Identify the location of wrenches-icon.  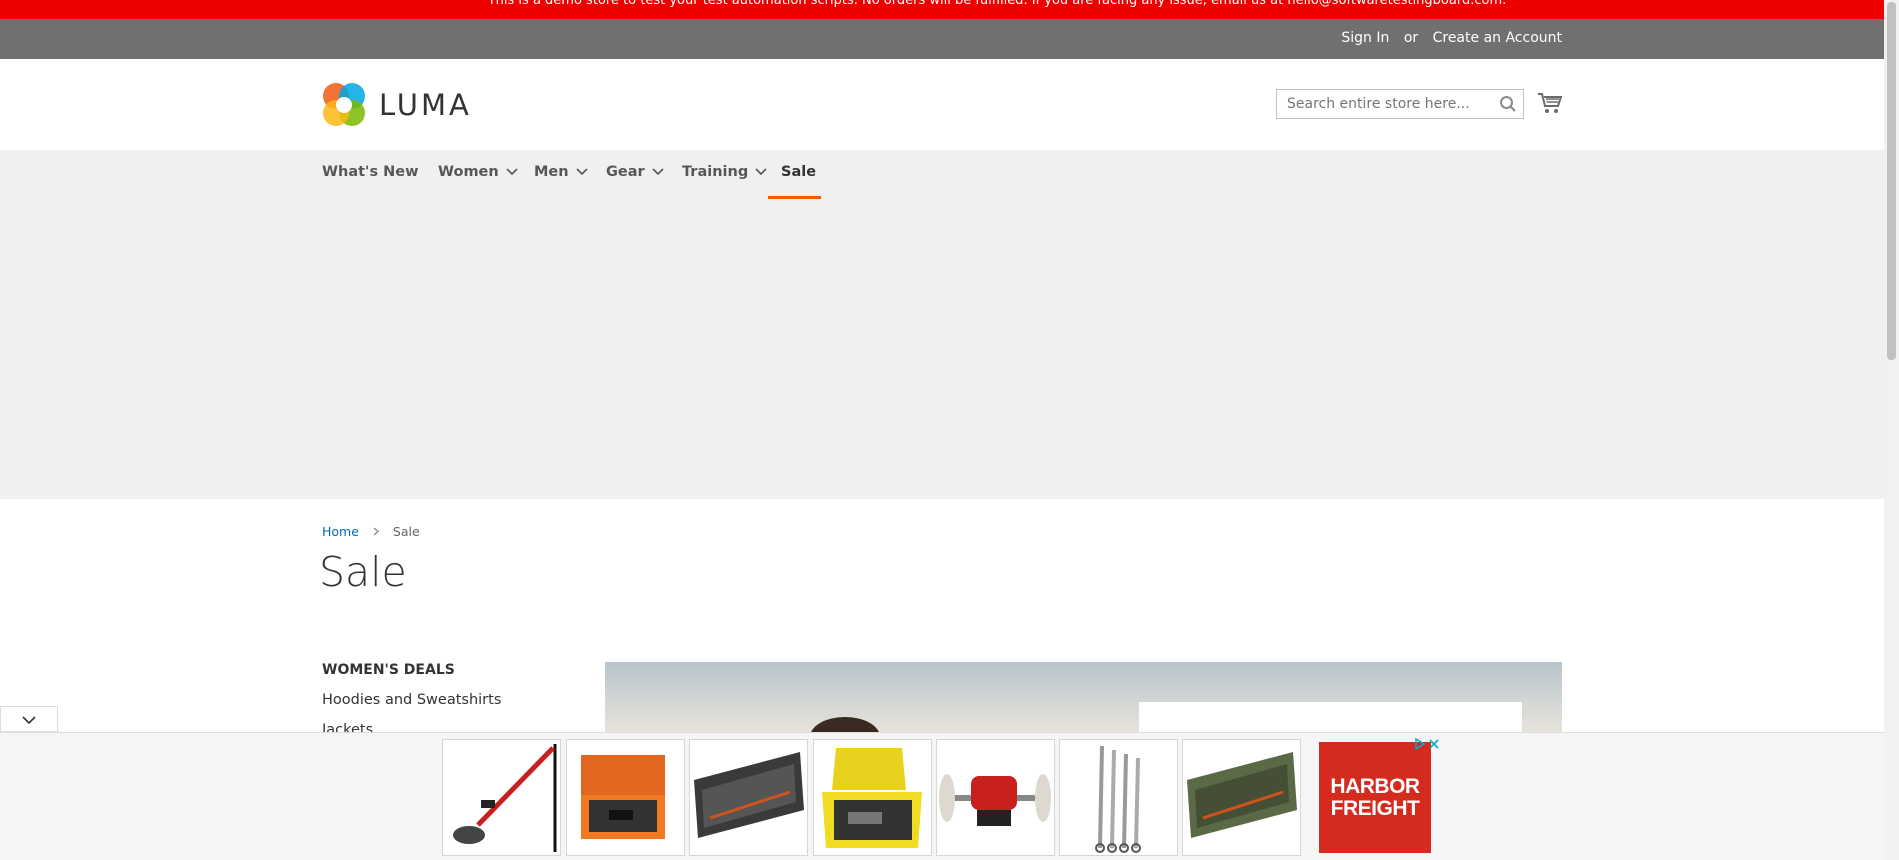
(1118, 799).